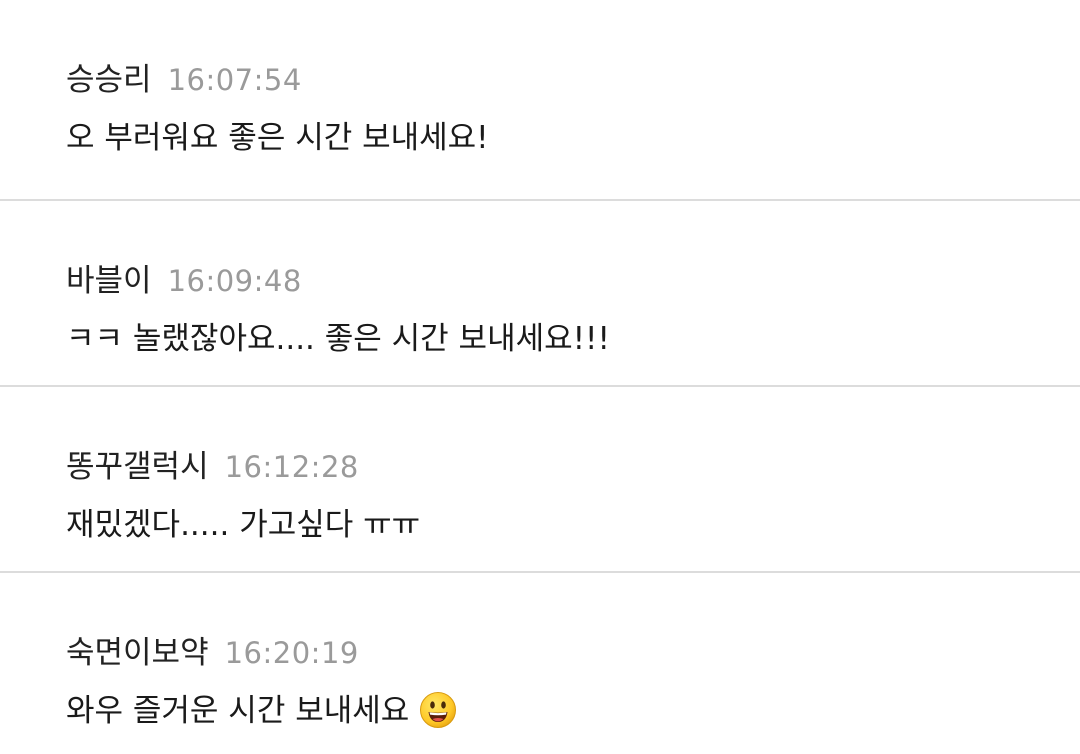  What do you see at coordinates (109, 277) in the screenshot?
I see `comment-author: 바블이` at bounding box center [109, 277].